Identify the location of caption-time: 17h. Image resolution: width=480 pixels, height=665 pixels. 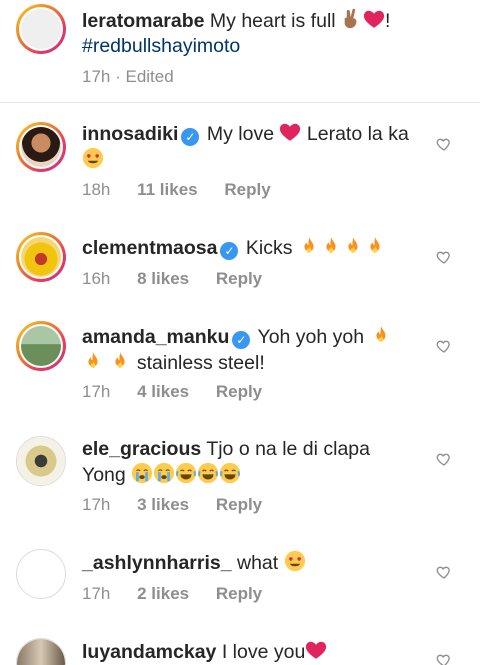
(96, 76).